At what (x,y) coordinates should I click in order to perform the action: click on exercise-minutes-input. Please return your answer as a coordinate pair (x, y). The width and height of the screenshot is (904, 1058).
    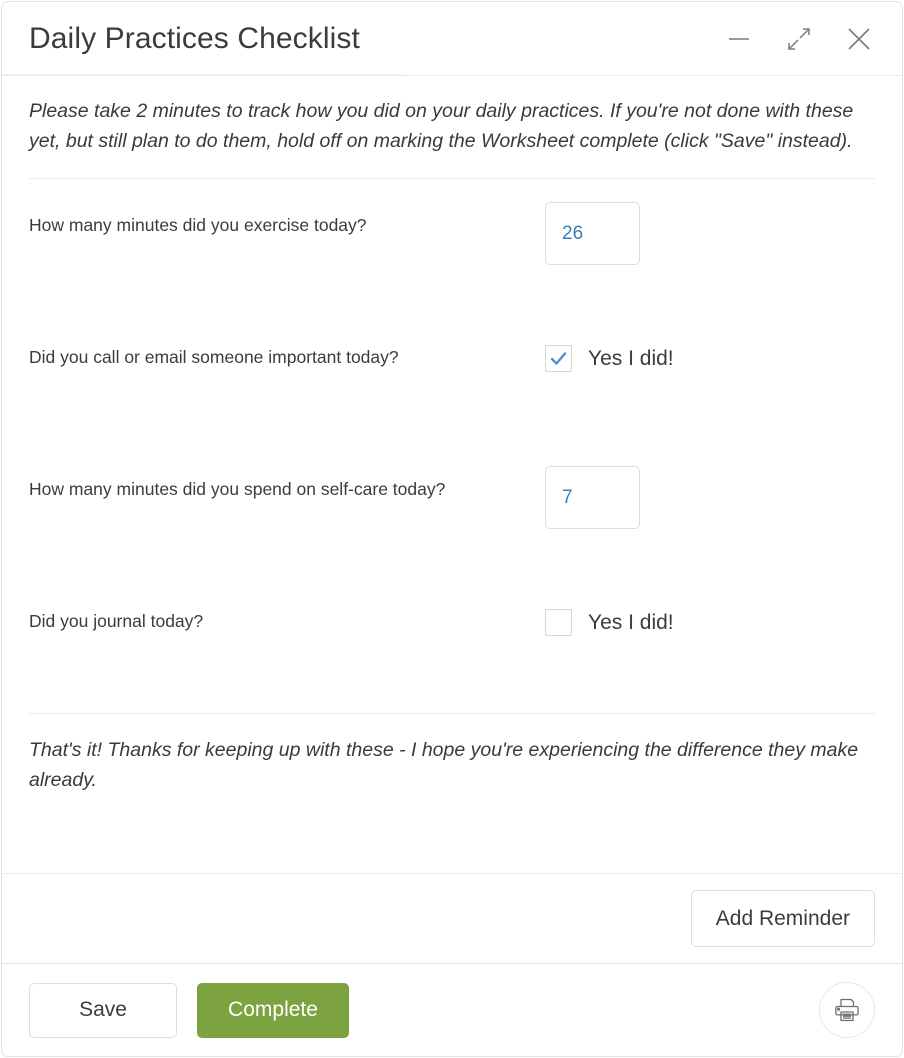
    Looking at the image, I should click on (592, 233).